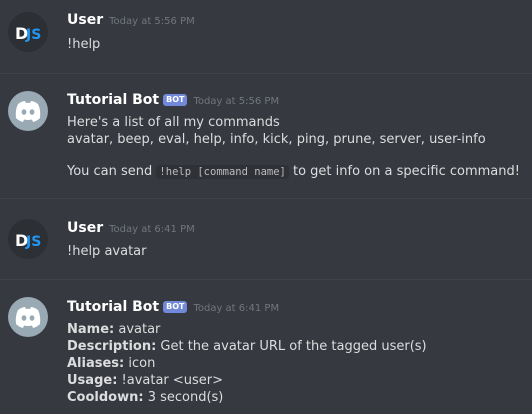  I want to click on field-key: Description:, so click(112, 346).